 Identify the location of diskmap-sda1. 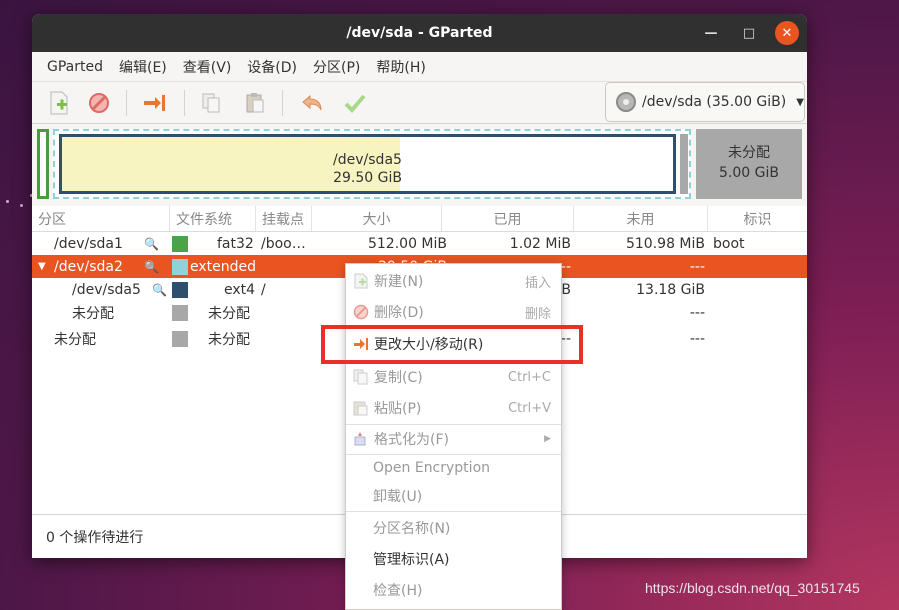
(43, 164).